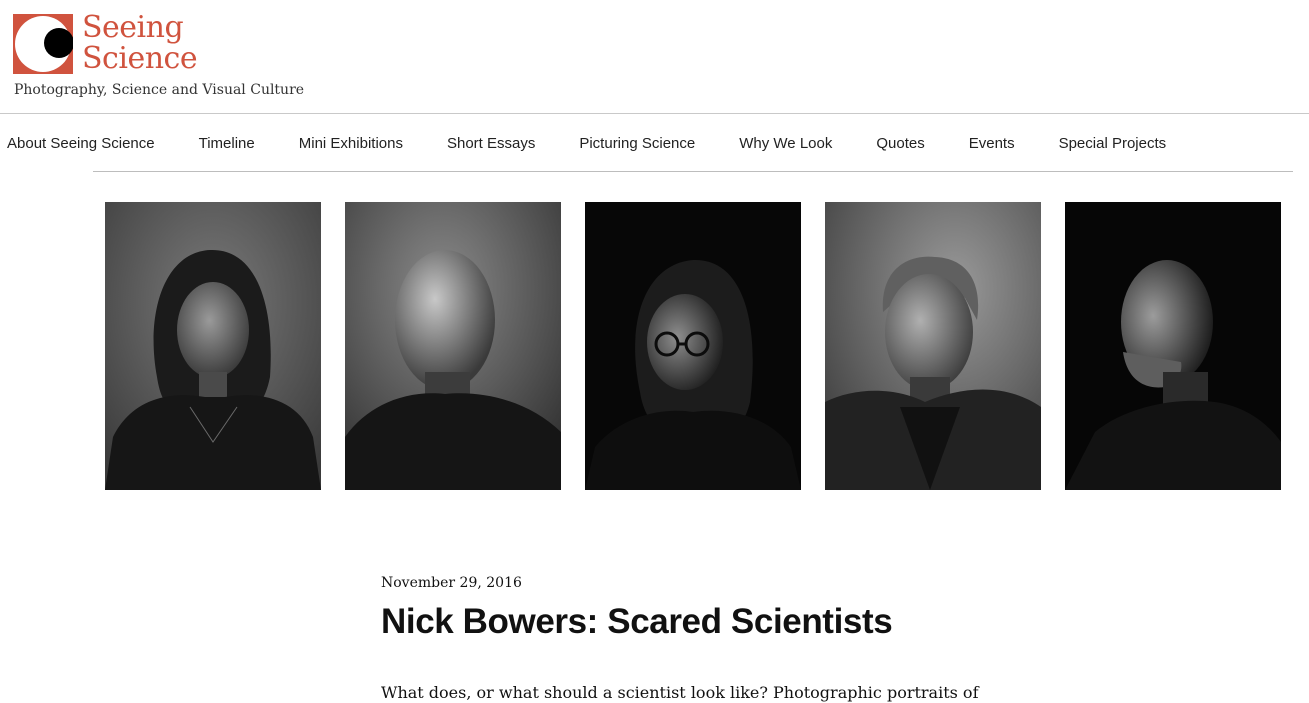 This screenshot has width=1309, height=703. What do you see at coordinates (785, 143) in the screenshot?
I see `nav-item-why-we-look: Why We Look` at bounding box center [785, 143].